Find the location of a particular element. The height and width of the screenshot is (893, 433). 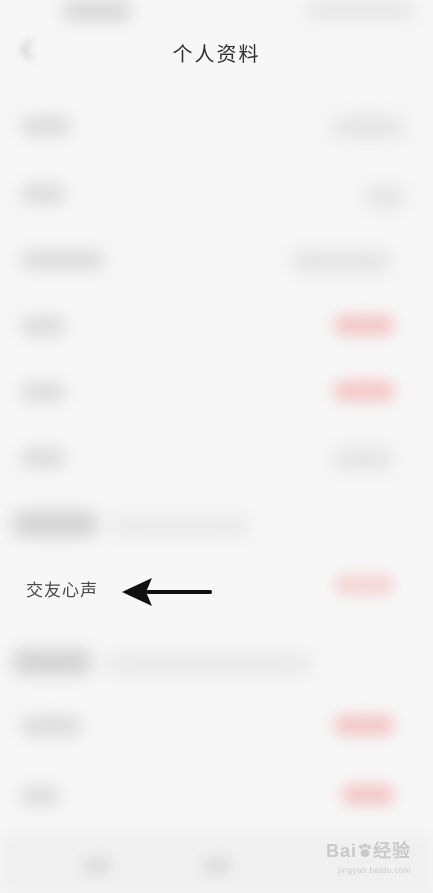

watermark: Bai 经验 jingyan.baidu.com is located at coordinates (361, 859).